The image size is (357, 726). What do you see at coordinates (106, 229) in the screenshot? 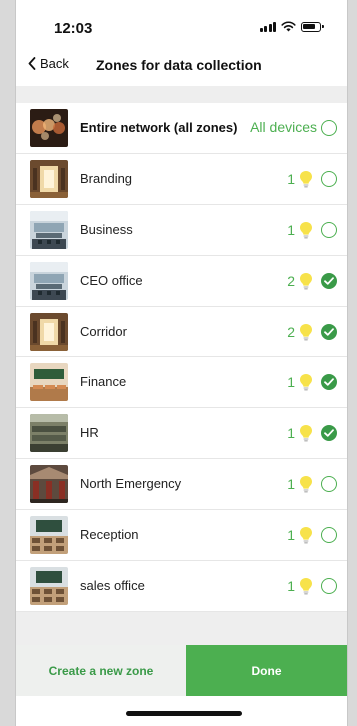
I see `zone-name: Business` at bounding box center [106, 229].